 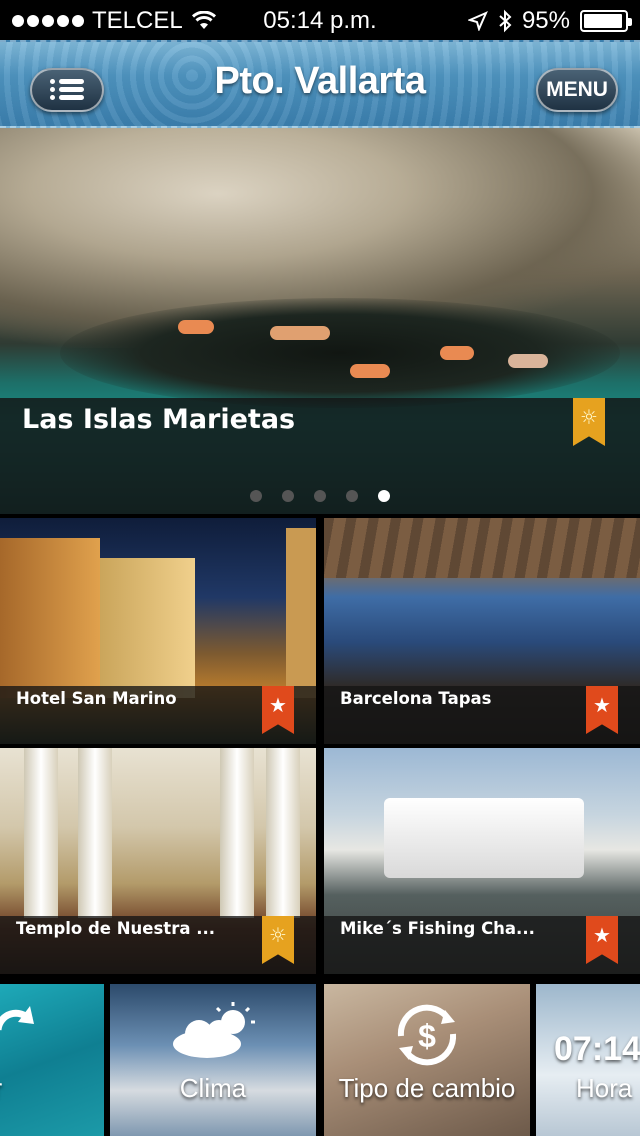 I want to click on navigation-bar: Pto. Vallarta MENU, so click(x=320, y=84).